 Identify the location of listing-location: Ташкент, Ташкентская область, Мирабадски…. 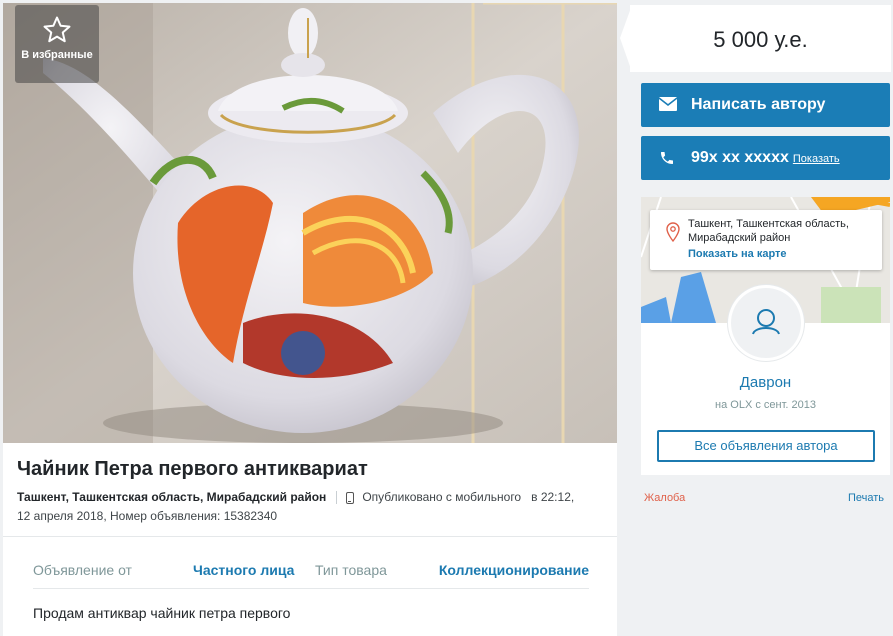
(171, 497).